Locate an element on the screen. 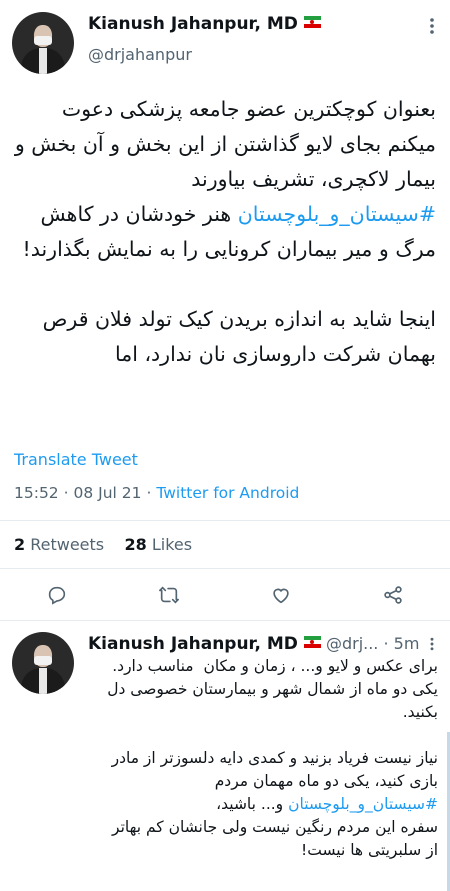 Image resolution: width=450 pixels, height=891 pixels. engagement-stats: 2 Retweets 28 Likes is located at coordinates (103, 544).